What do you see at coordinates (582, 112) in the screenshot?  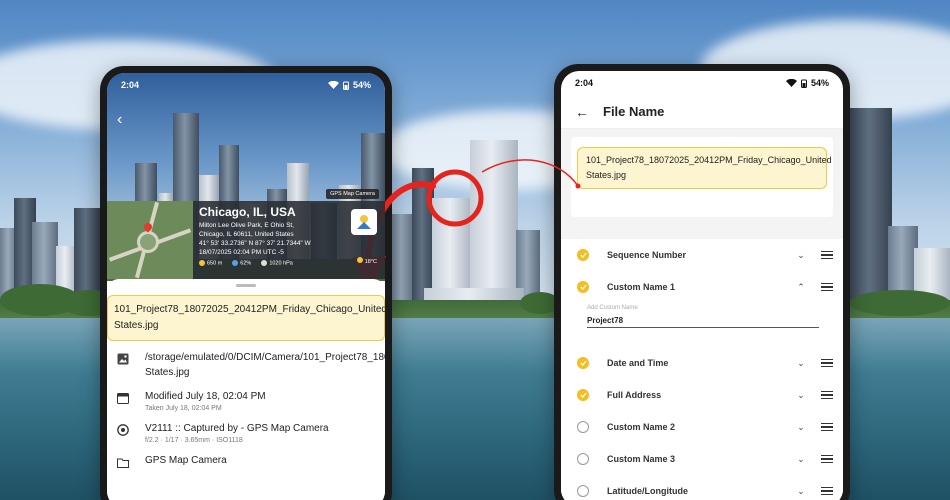 I see `back-arrow-icon: ←` at bounding box center [582, 112].